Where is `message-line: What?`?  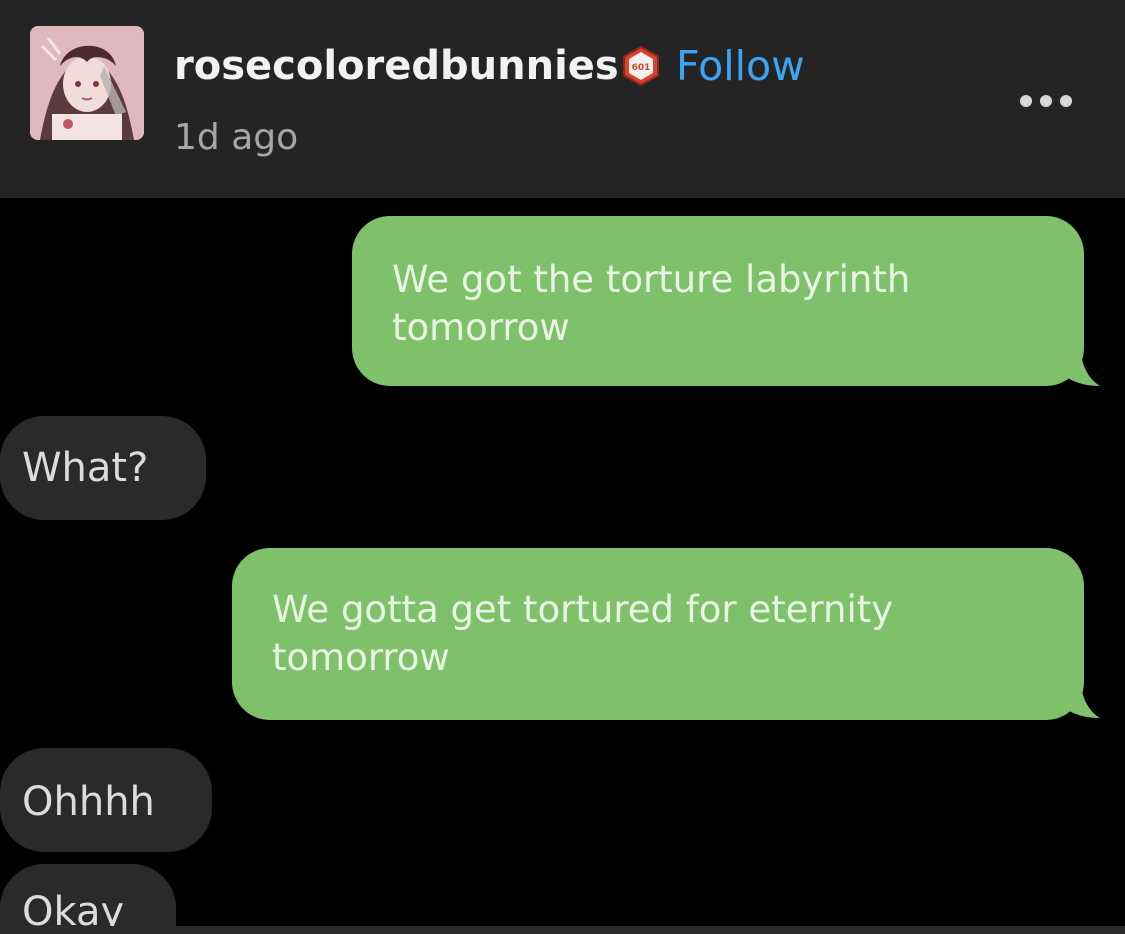
message-line: What? is located at coordinates (85, 468).